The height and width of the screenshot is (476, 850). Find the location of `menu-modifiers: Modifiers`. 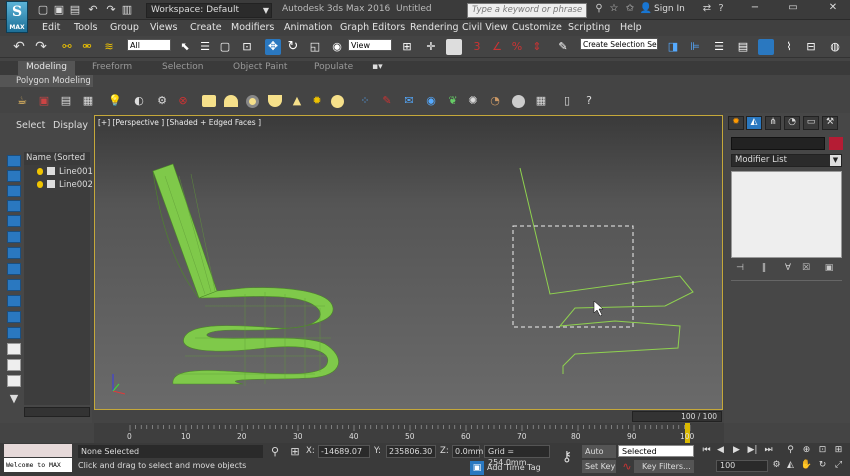

menu-modifiers: Modifiers is located at coordinates (252, 27).